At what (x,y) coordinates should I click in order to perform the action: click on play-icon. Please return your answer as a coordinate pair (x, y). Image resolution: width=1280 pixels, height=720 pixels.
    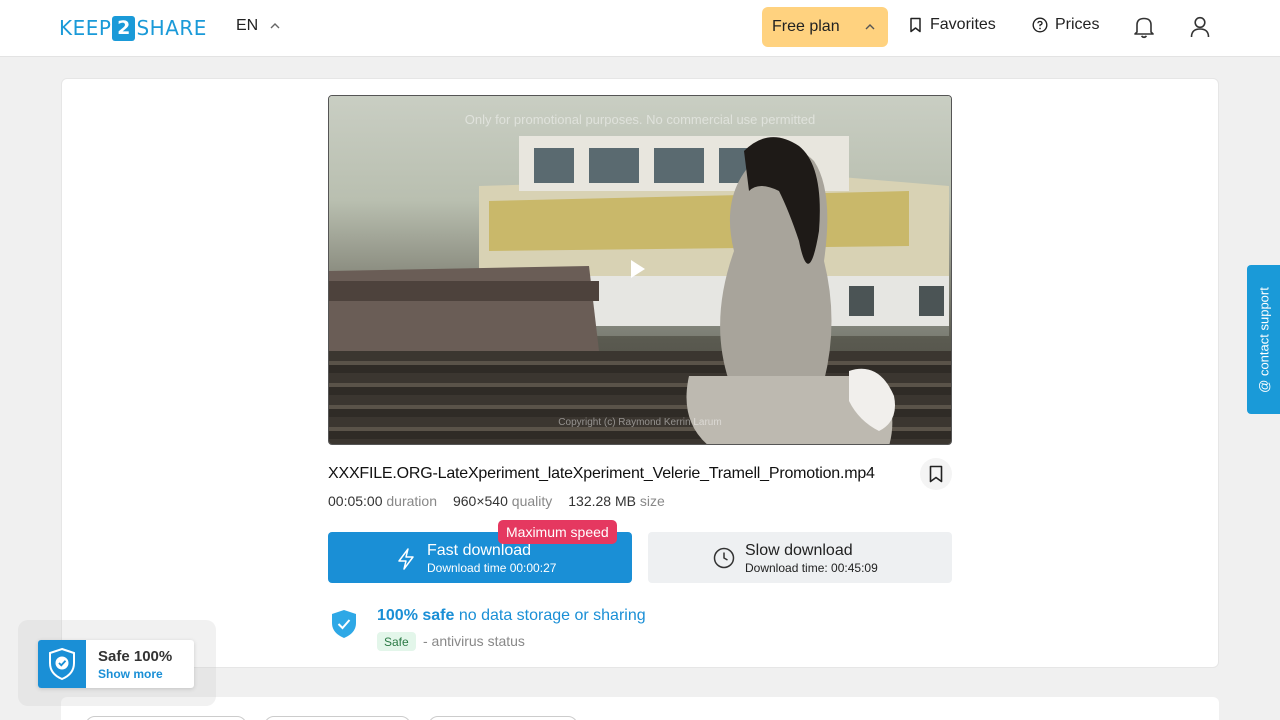
    Looking at the image, I should click on (638, 269).